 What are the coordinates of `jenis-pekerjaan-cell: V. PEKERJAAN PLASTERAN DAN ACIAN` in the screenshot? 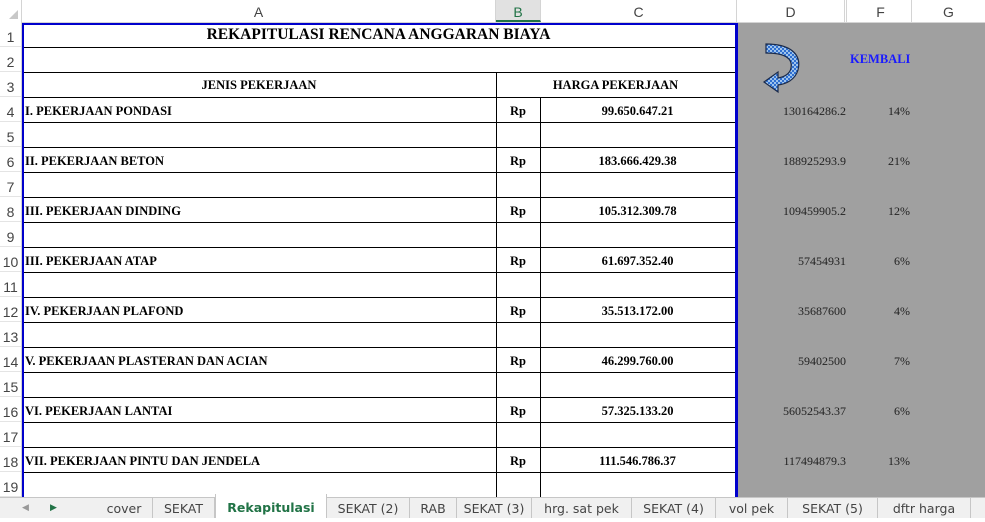 It's located at (146, 361).